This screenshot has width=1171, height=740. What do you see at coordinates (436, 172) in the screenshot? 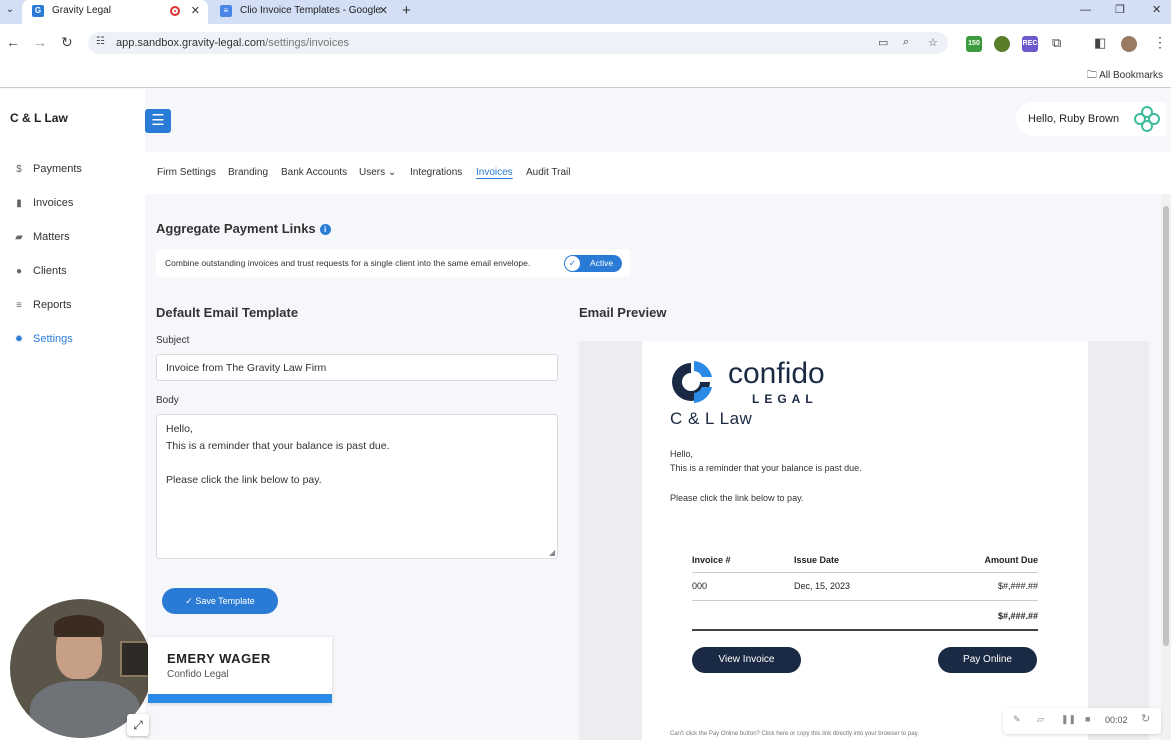
I see `tab-integrations: Integrations` at bounding box center [436, 172].